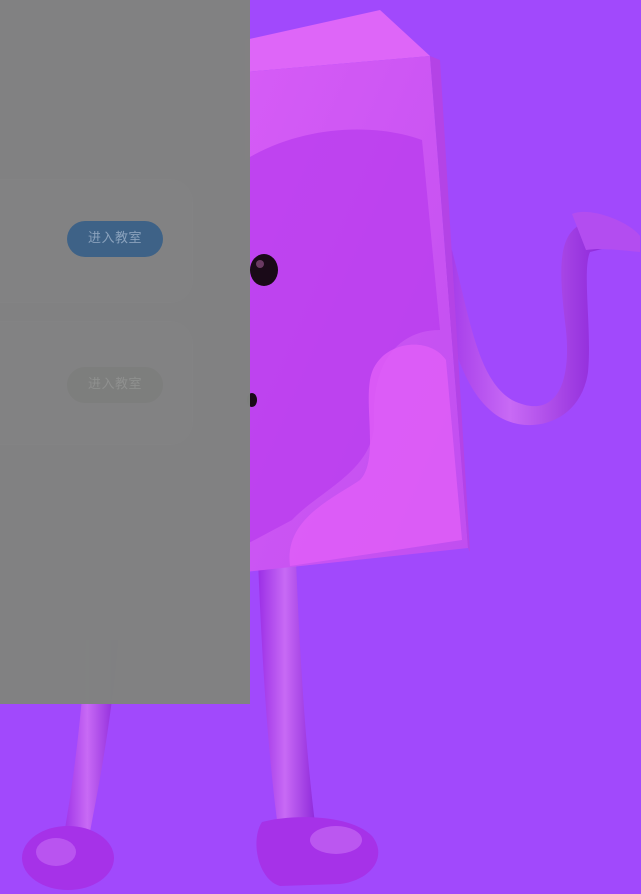 This screenshot has height=894, width=641. Describe the element at coordinates (260, 264) in the screenshot. I see `eye-shine-icon` at that location.